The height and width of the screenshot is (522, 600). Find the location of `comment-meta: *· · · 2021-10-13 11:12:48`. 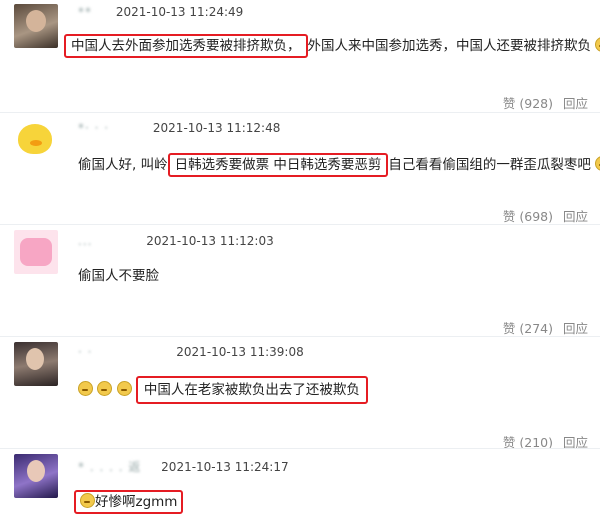

comment-meta: *· · · 2021-10-13 11:12:48 is located at coordinates (179, 128).